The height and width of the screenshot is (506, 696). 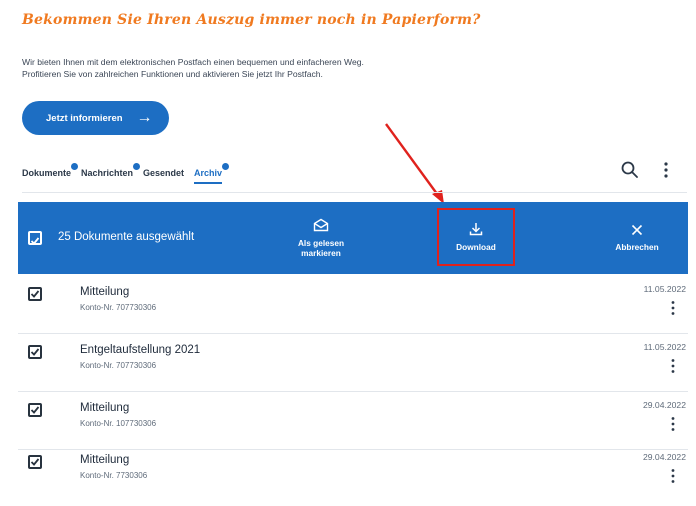 I want to click on download-icon, so click(x=476, y=229).